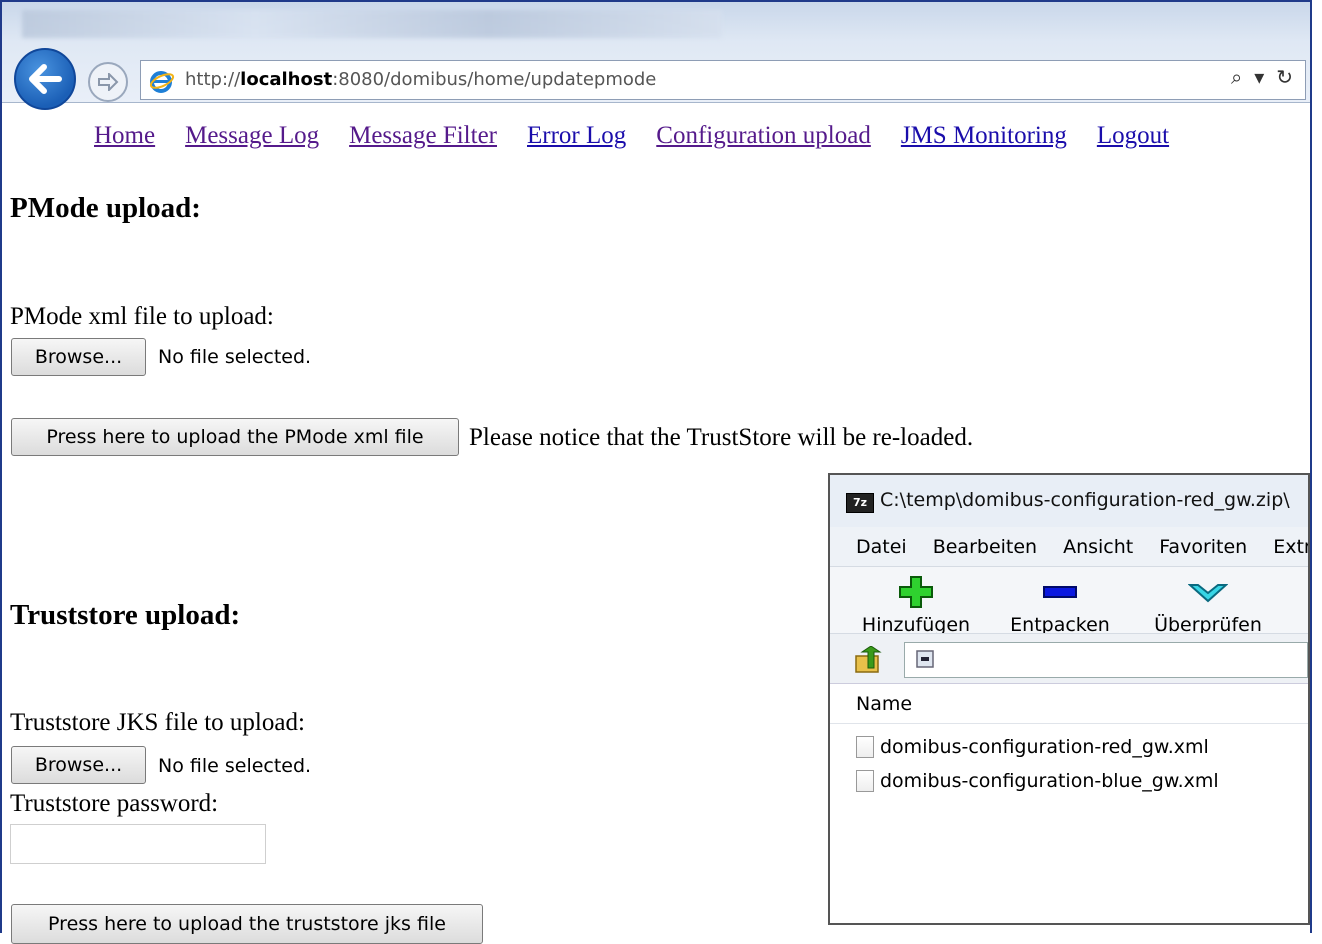  Describe the element at coordinates (860, 503) in the screenshot. I see `7zip-logo-icon: 7z` at that location.